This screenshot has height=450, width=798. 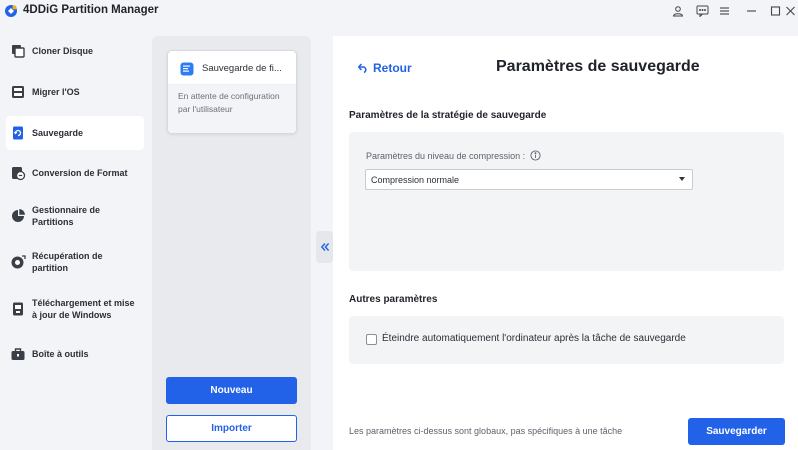 What do you see at coordinates (18, 215) in the screenshot?
I see `partition-manager-icon` at bounding box center [18, 215].